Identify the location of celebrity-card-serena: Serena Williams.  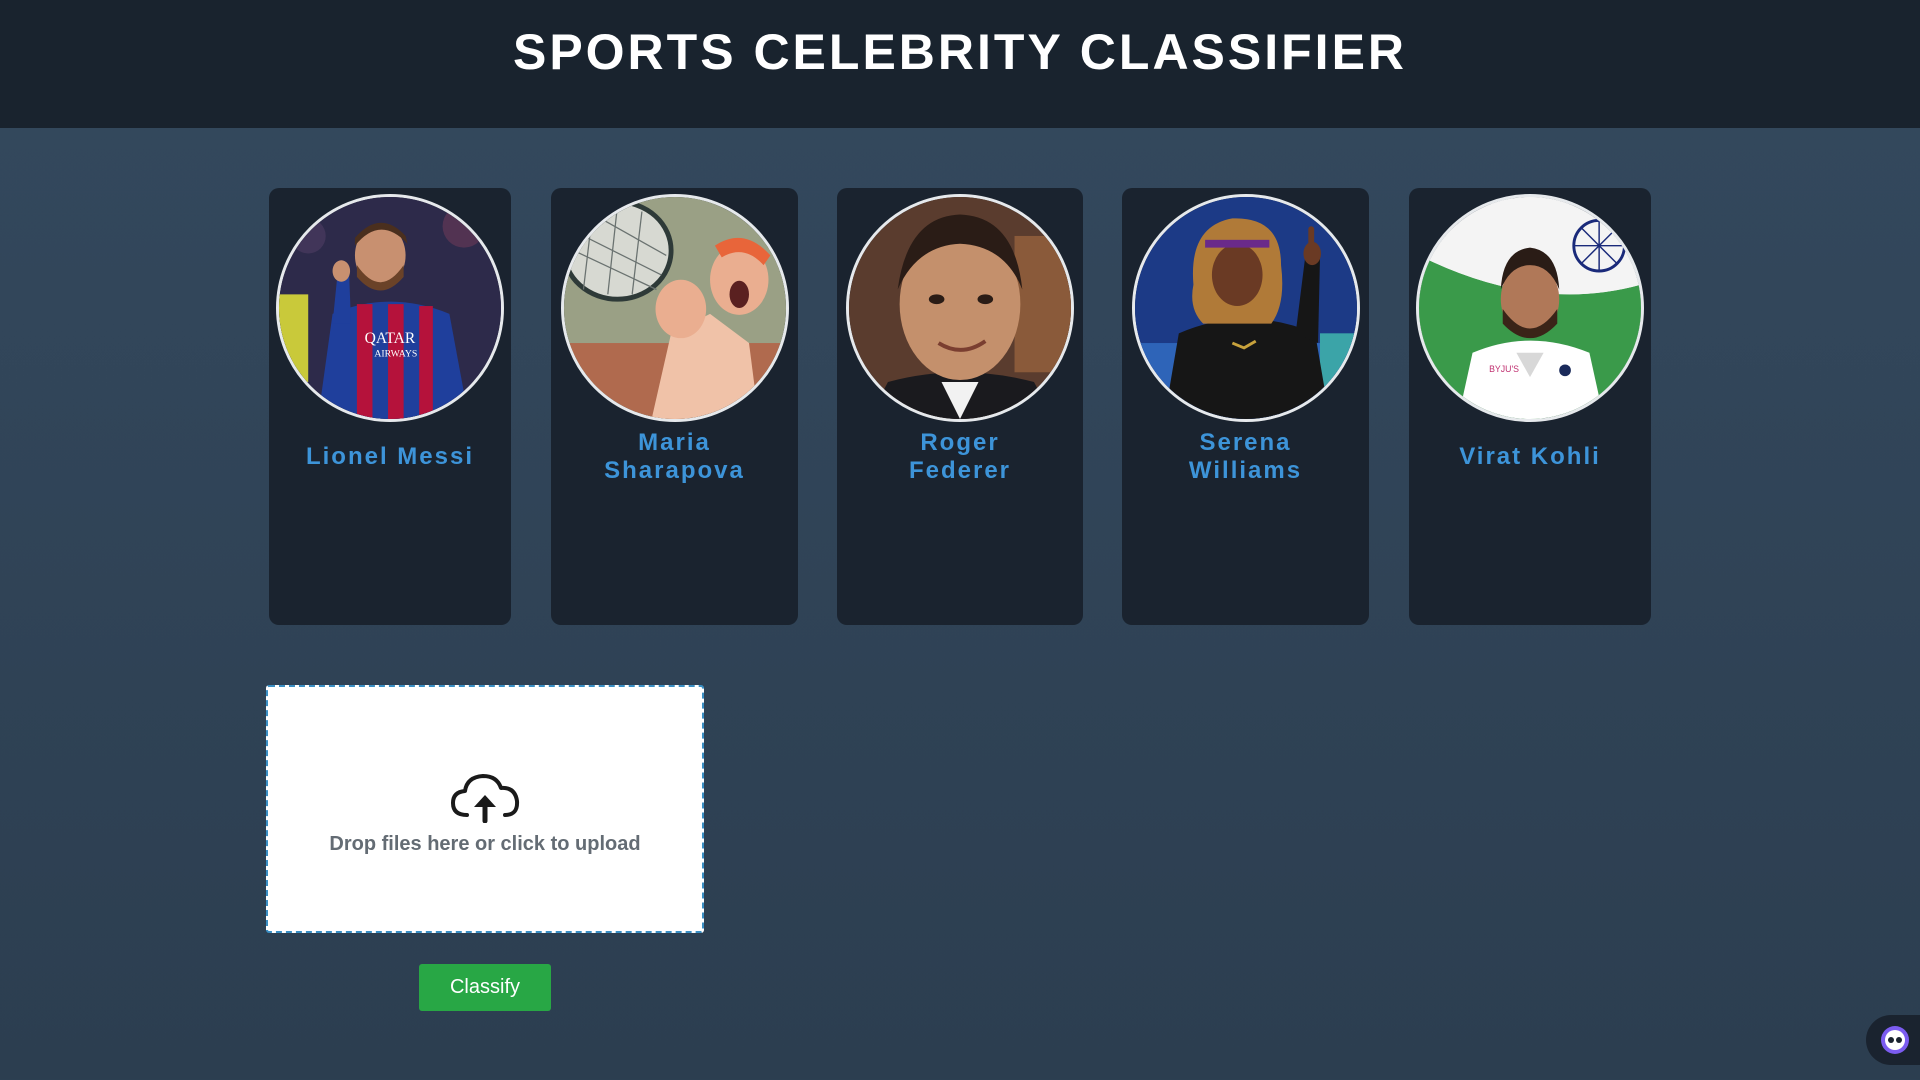
(1245, 406).